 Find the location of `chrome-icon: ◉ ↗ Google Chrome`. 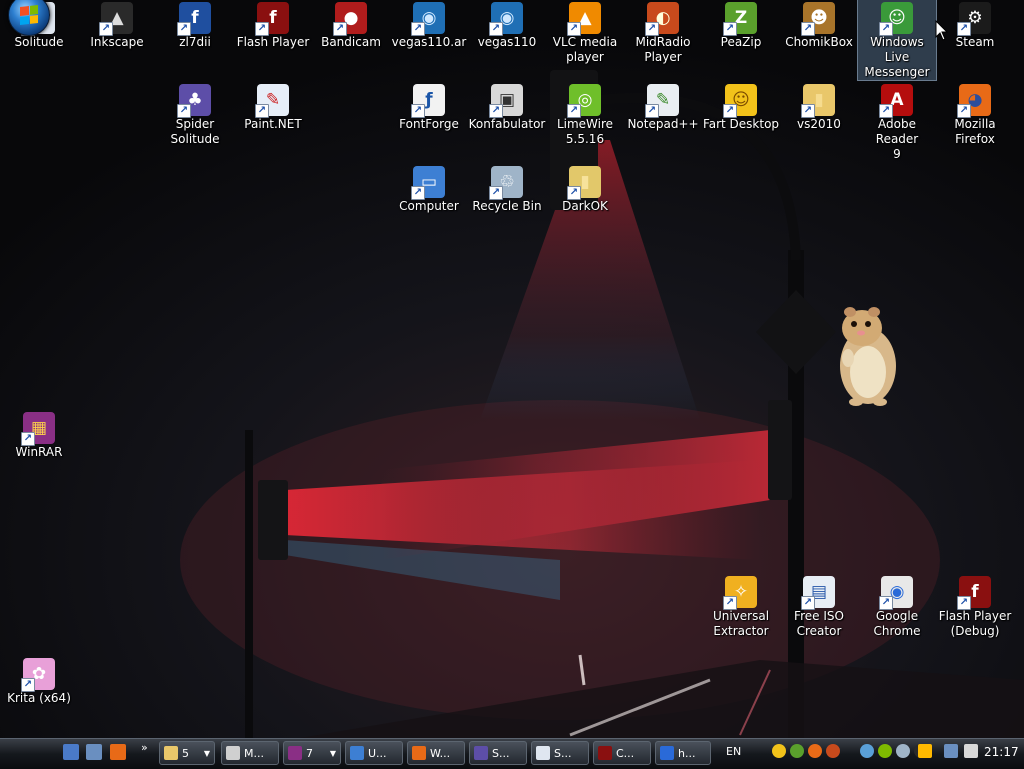

chrome-icon: ◉ ↗ Google Chrome is located at coordinates (897, 606).